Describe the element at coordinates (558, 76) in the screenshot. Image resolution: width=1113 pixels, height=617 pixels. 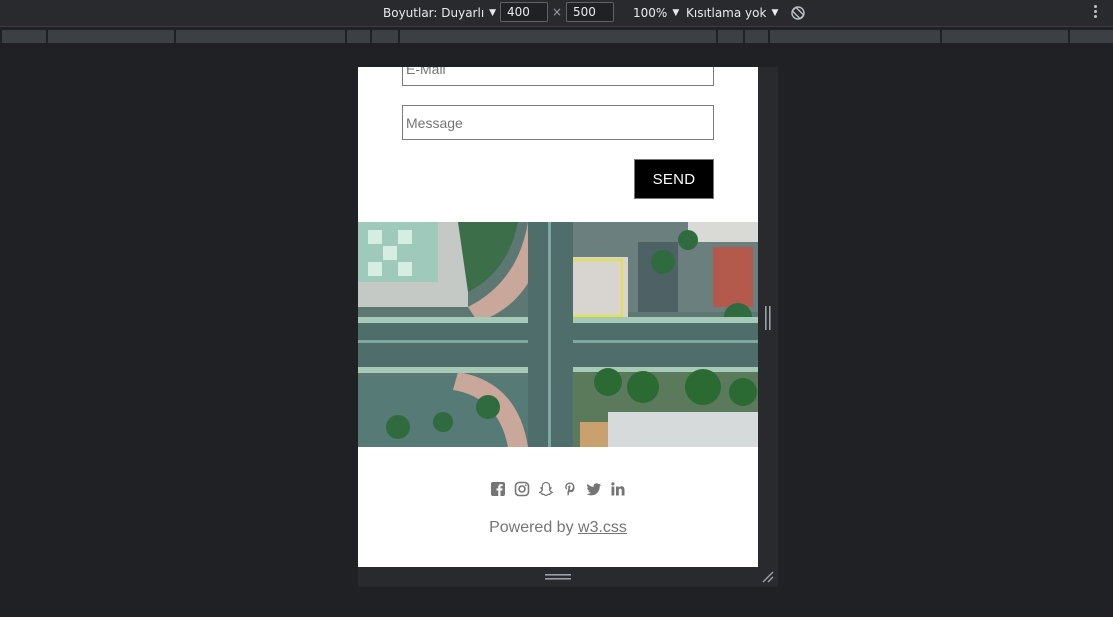
I see `email-field` at that location.